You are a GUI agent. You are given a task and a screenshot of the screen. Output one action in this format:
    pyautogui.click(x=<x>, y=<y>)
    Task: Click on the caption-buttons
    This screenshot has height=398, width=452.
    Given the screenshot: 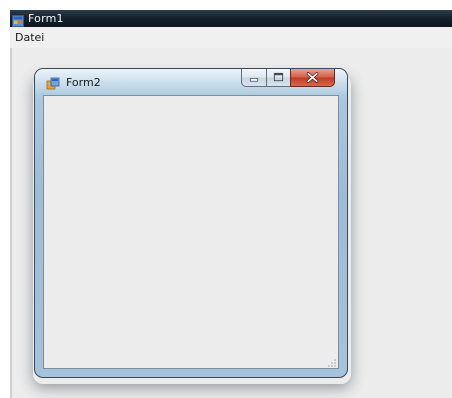 What is the action you would take?
    pyautogui.click(x=289, y=78)
    